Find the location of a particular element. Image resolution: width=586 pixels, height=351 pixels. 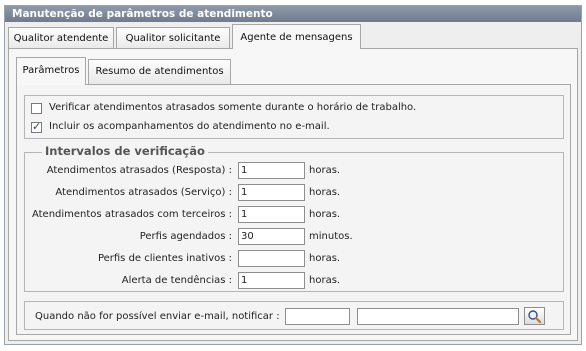

notify-code-input is located at coordinates (317, 316).